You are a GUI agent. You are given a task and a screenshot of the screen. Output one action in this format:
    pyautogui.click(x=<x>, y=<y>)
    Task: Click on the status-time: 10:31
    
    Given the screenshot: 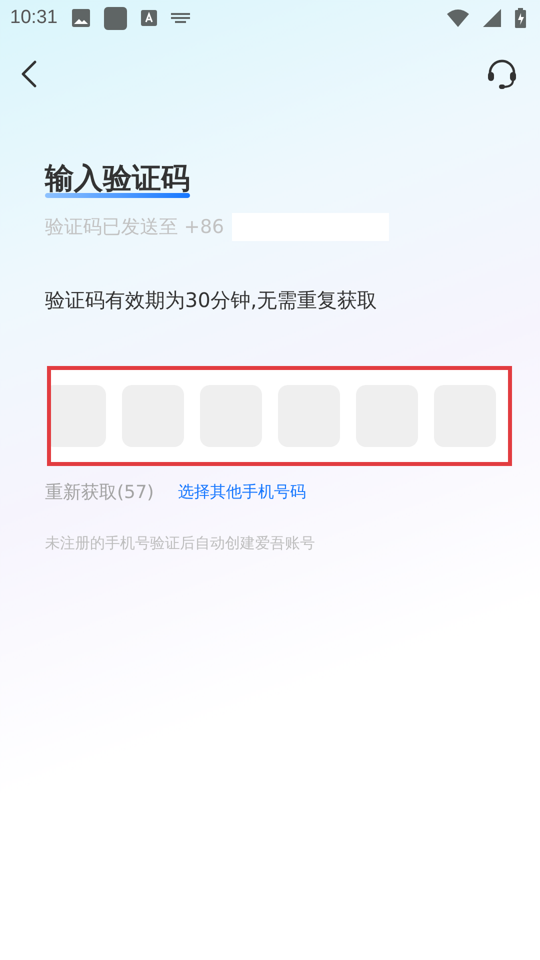 What is the action you would take?
    pyautogui.click(x=34, y=18)
    